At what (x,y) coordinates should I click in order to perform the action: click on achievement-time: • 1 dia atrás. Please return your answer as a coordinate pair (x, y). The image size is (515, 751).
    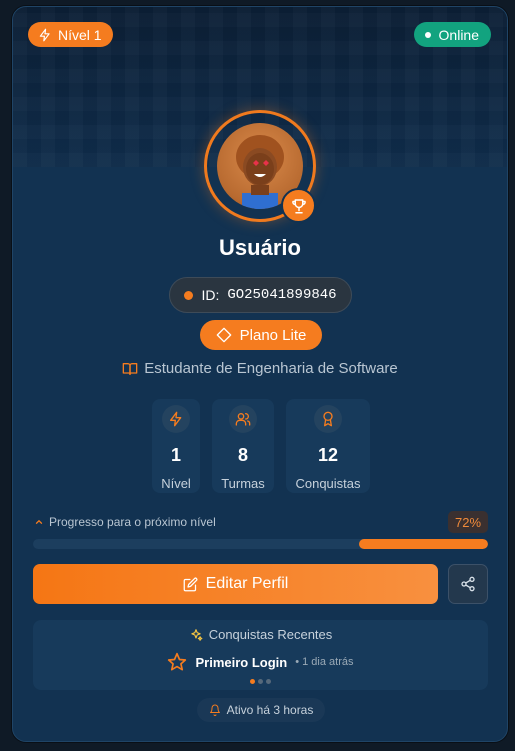
    Looking at the image, I should click on (324, 662).